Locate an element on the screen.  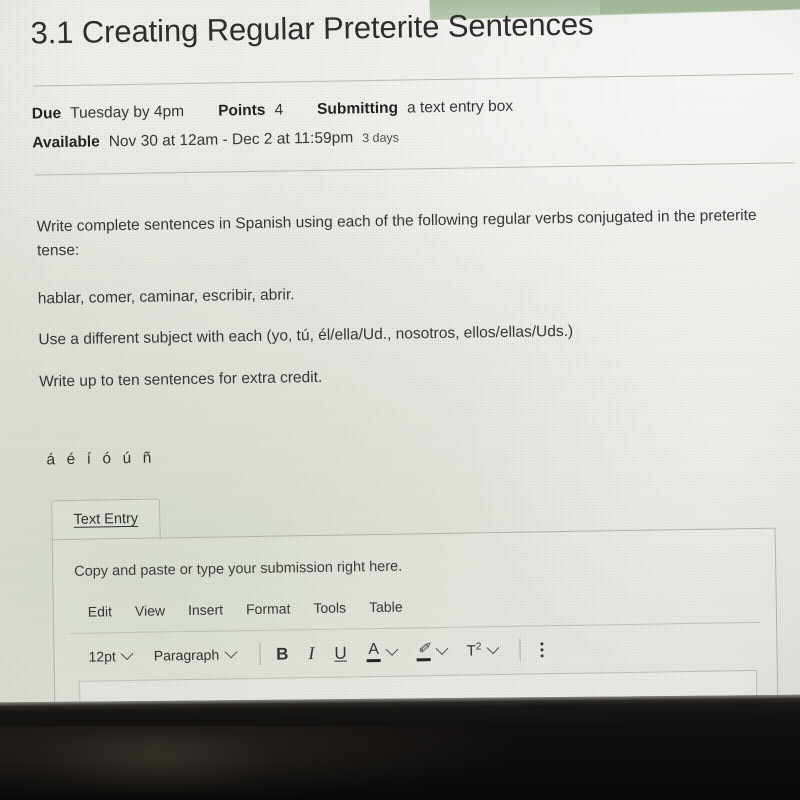
submitting-label: Submitting is located at coordinates (357, 108).